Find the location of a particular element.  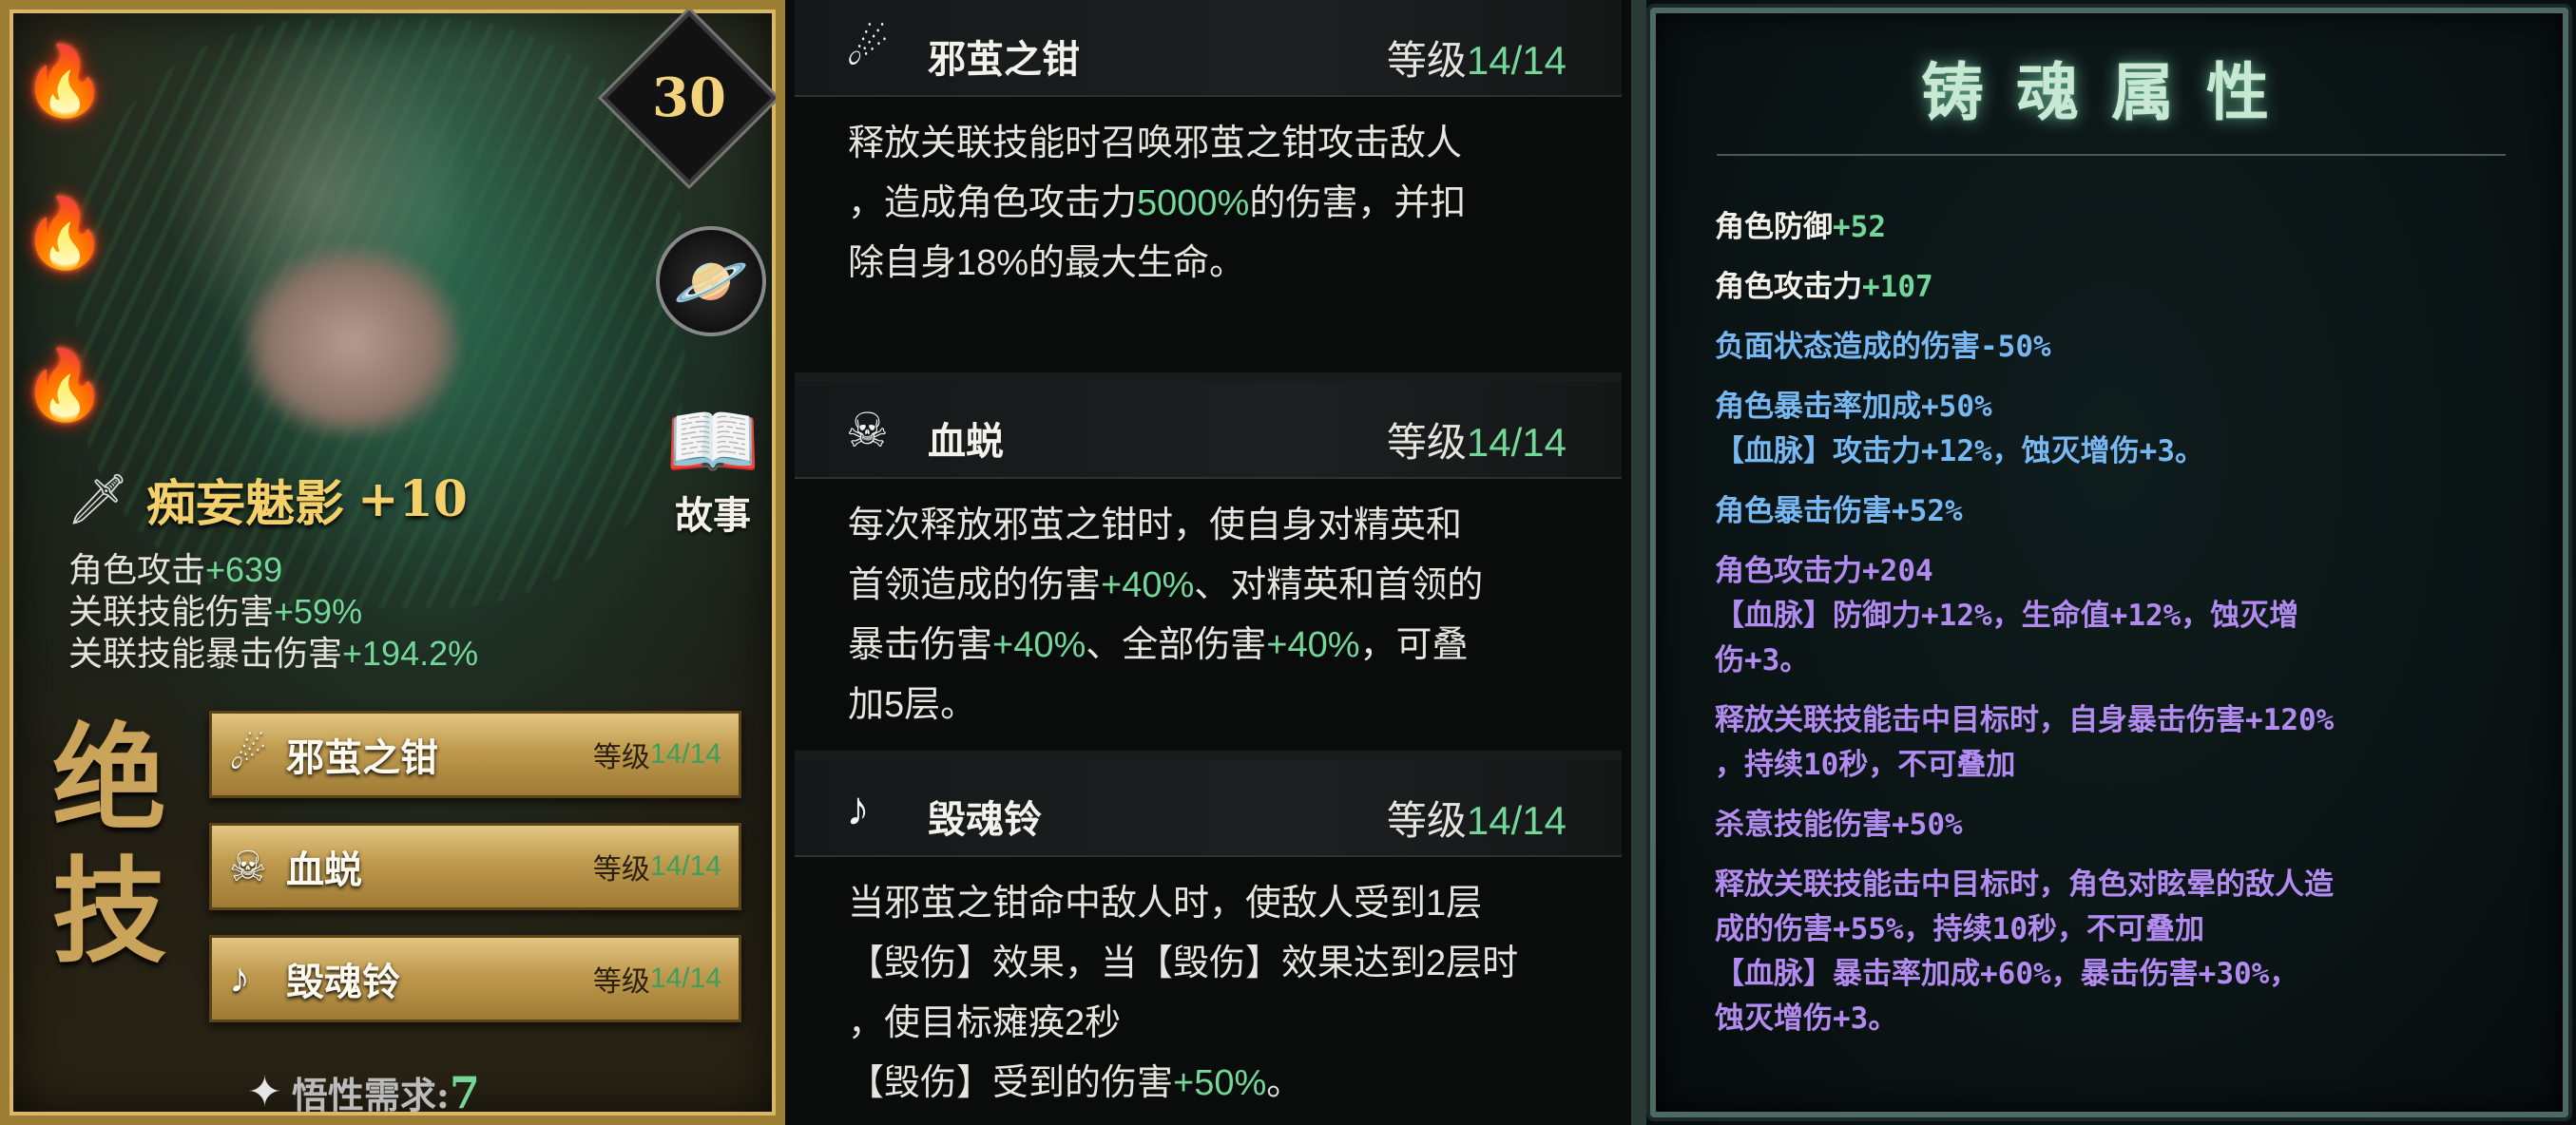

forge-attribute: 角色攻击力+204 【血脉】防御力+12%，生命值+12%，蚀灭增 伤+3。 is located at coordinates (2133, 616).